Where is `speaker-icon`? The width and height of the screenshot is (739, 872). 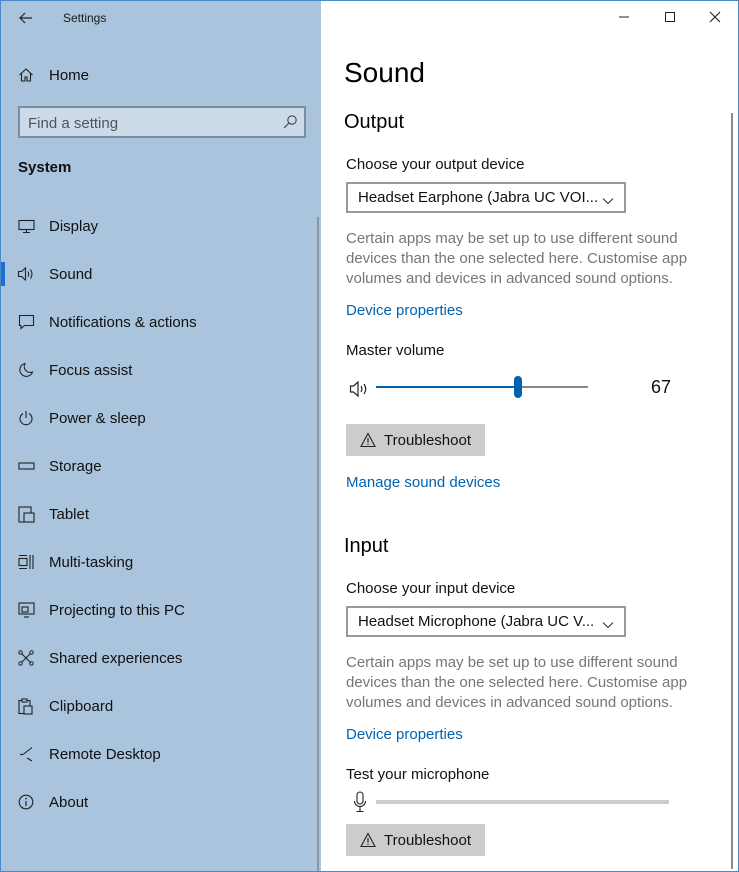 speaker-icon is located at coordinates (26, 274).